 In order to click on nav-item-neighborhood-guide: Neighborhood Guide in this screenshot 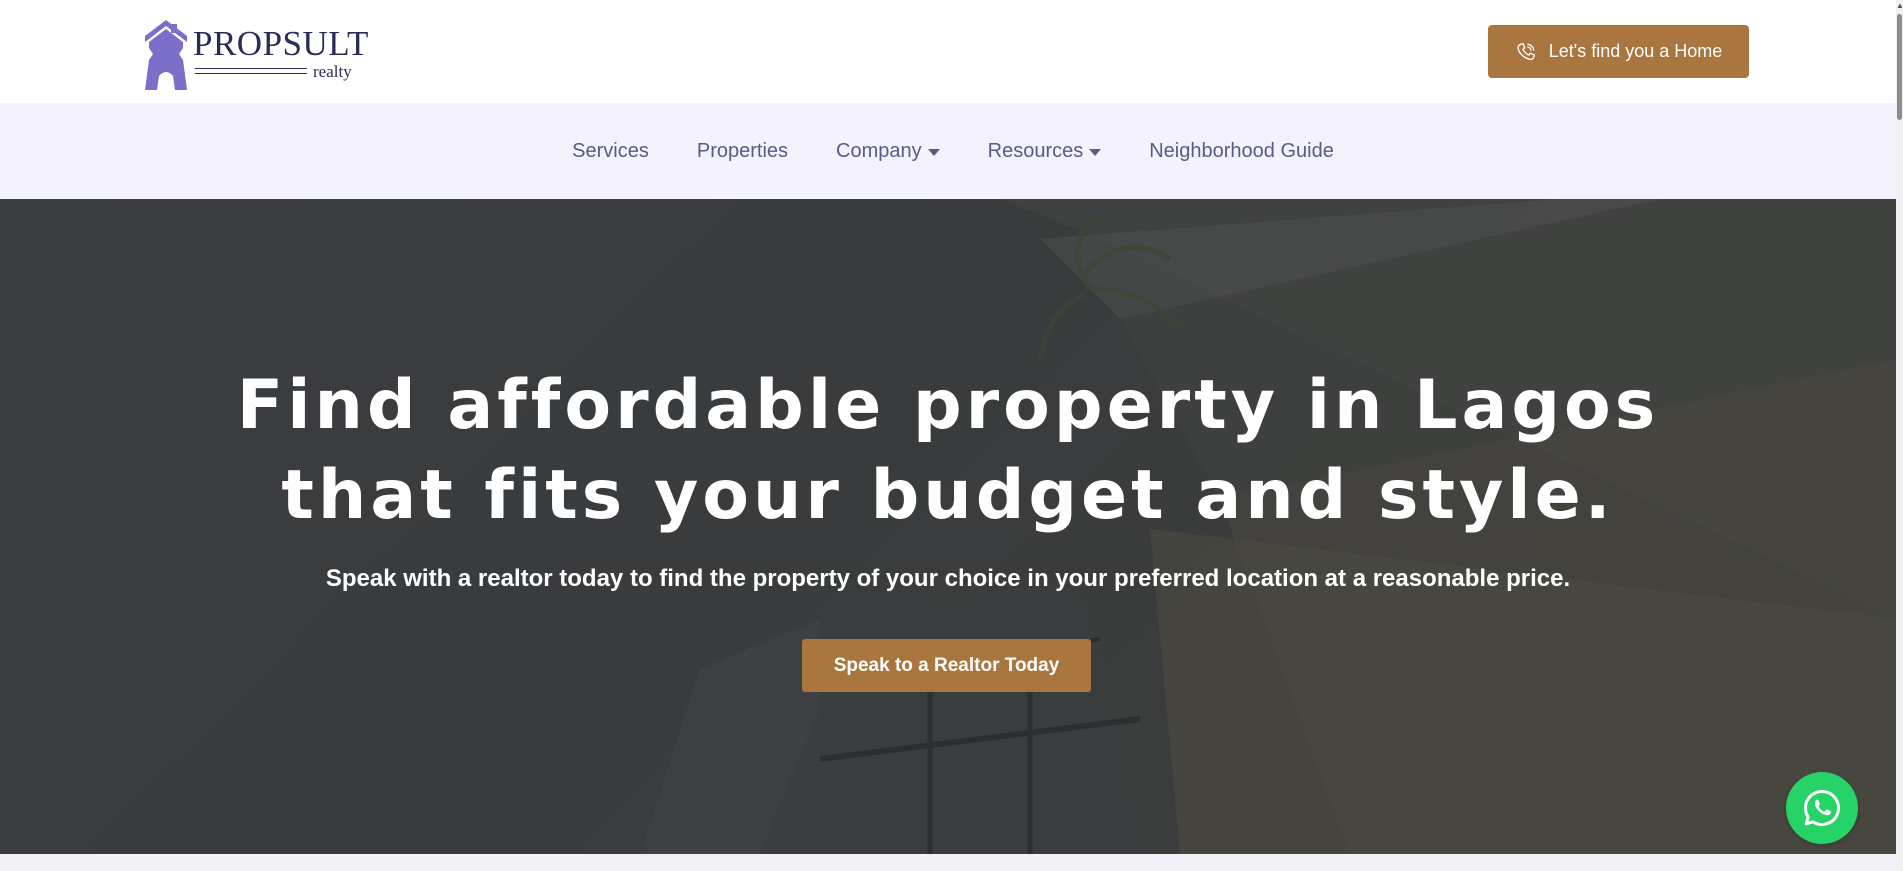, I will do `click(1241, 151)`.